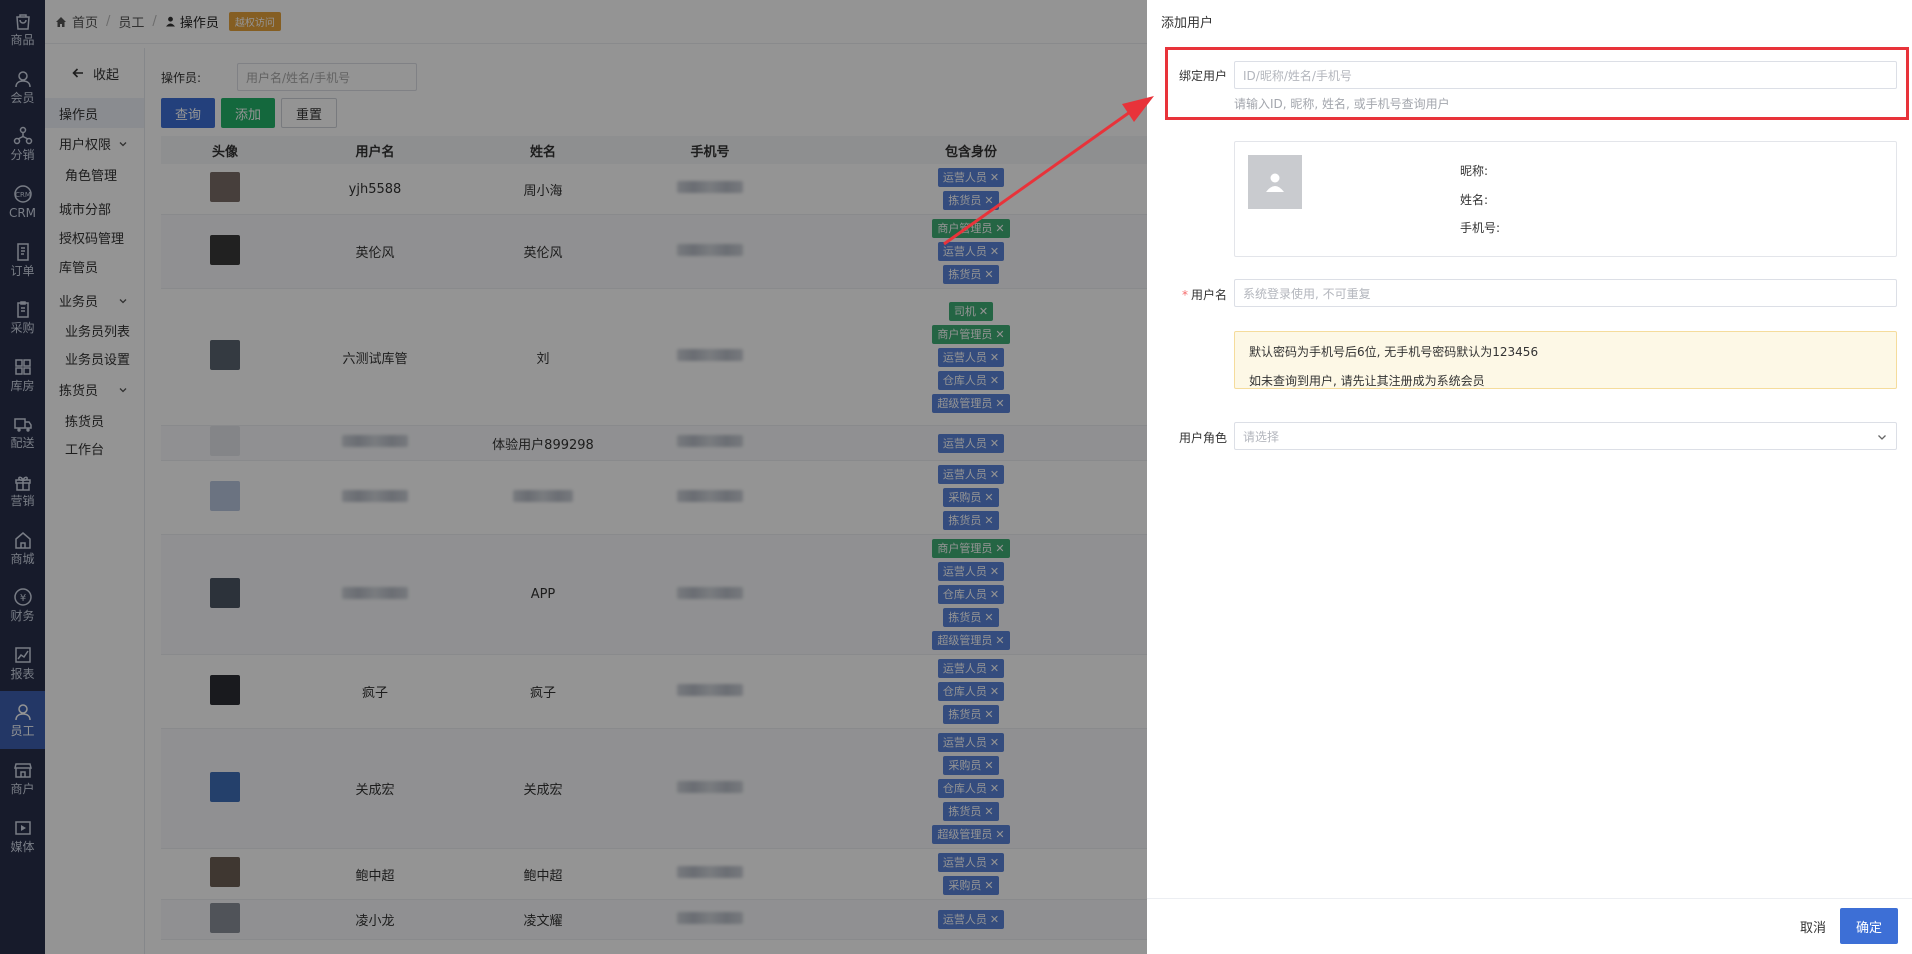 This screenshot has width=1912, height=954. I want to click on cancel-button: 取消, so click(1813, 926).